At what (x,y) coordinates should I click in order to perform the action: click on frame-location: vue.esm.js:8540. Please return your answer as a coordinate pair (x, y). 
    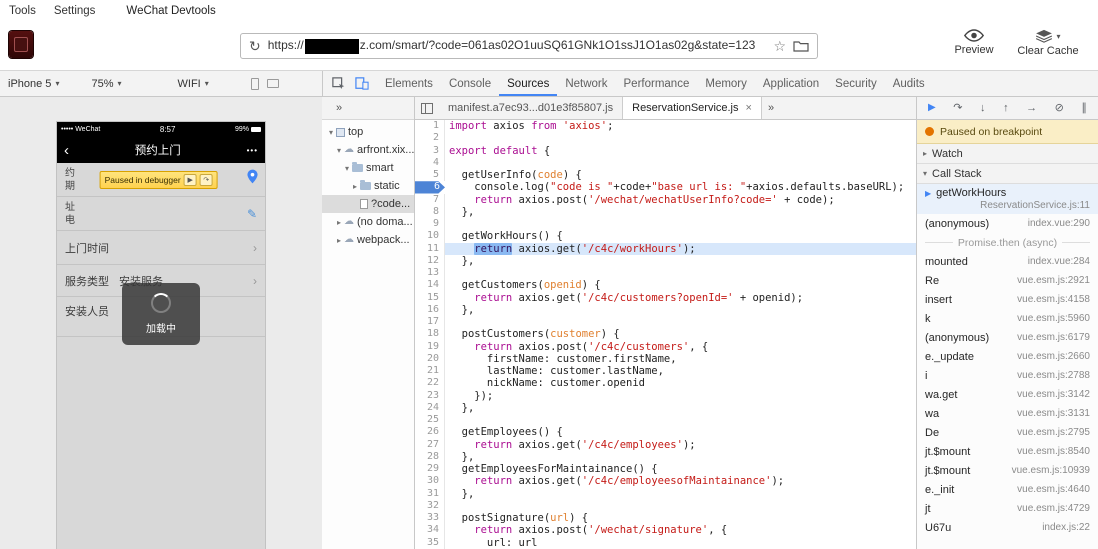
    Looking at the image, I should click on (1053, 451).